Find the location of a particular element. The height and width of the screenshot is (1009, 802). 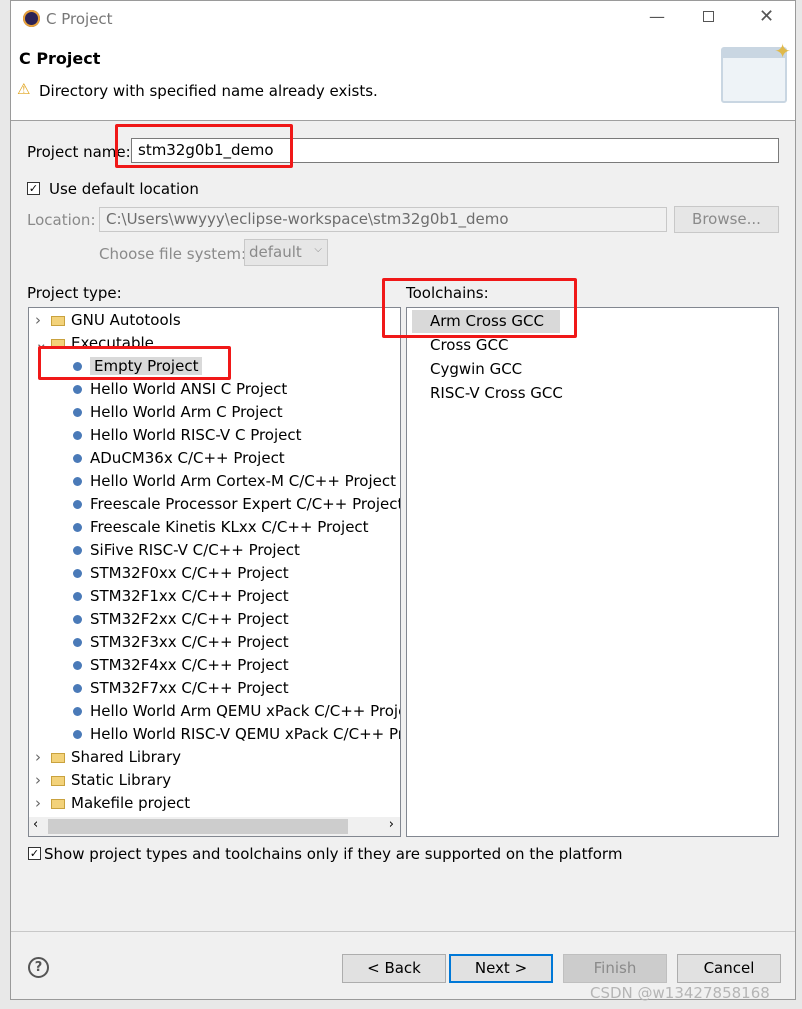

location-label: Location: is located at coordinates (61, 220).